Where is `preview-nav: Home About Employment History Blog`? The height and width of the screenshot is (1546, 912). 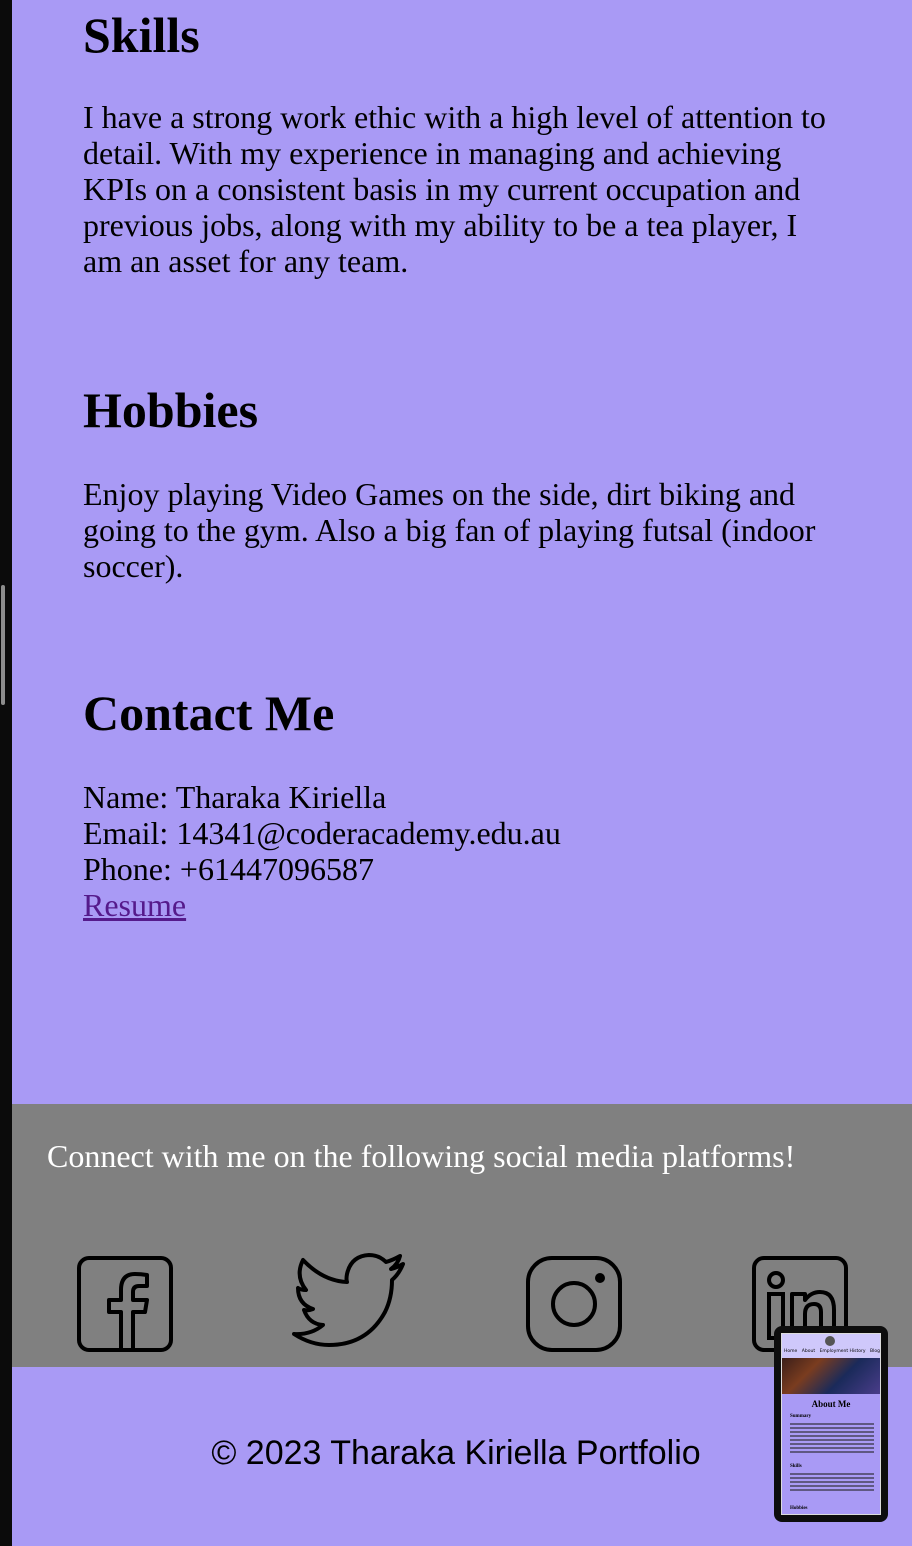
preview-nav: Home About Employment History Blog is located at coordinates (831, 1346).